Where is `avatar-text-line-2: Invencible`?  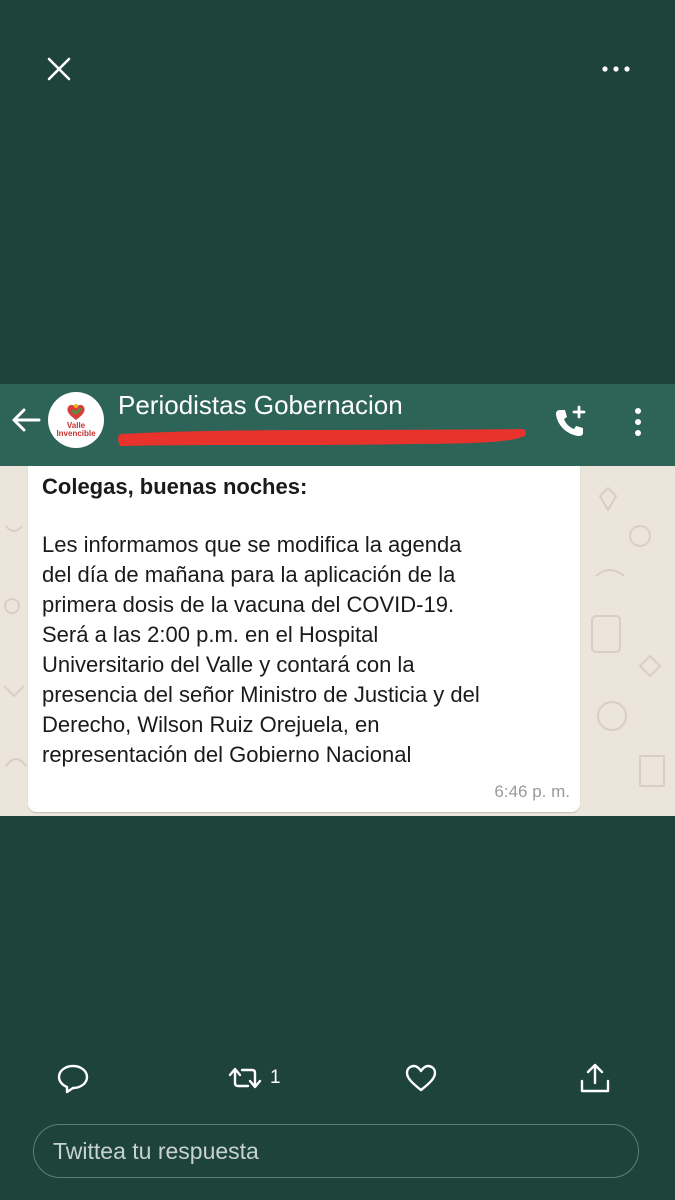
avatar-text-line-2: Invencible is located at coordinates (76, 433).